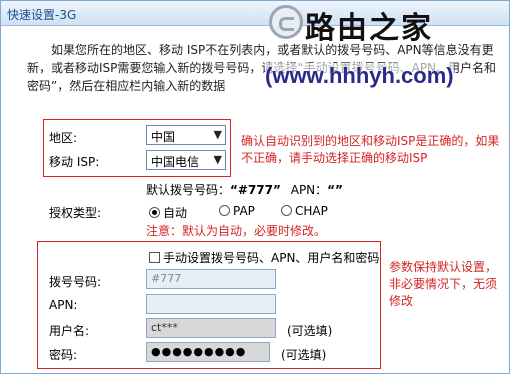 The height and width of the screenshot is (374, 510). What do you see at coordinates (211, 279) in the screenshot?
I see `dial-number-input: #777` at bounding box center [211, 279].